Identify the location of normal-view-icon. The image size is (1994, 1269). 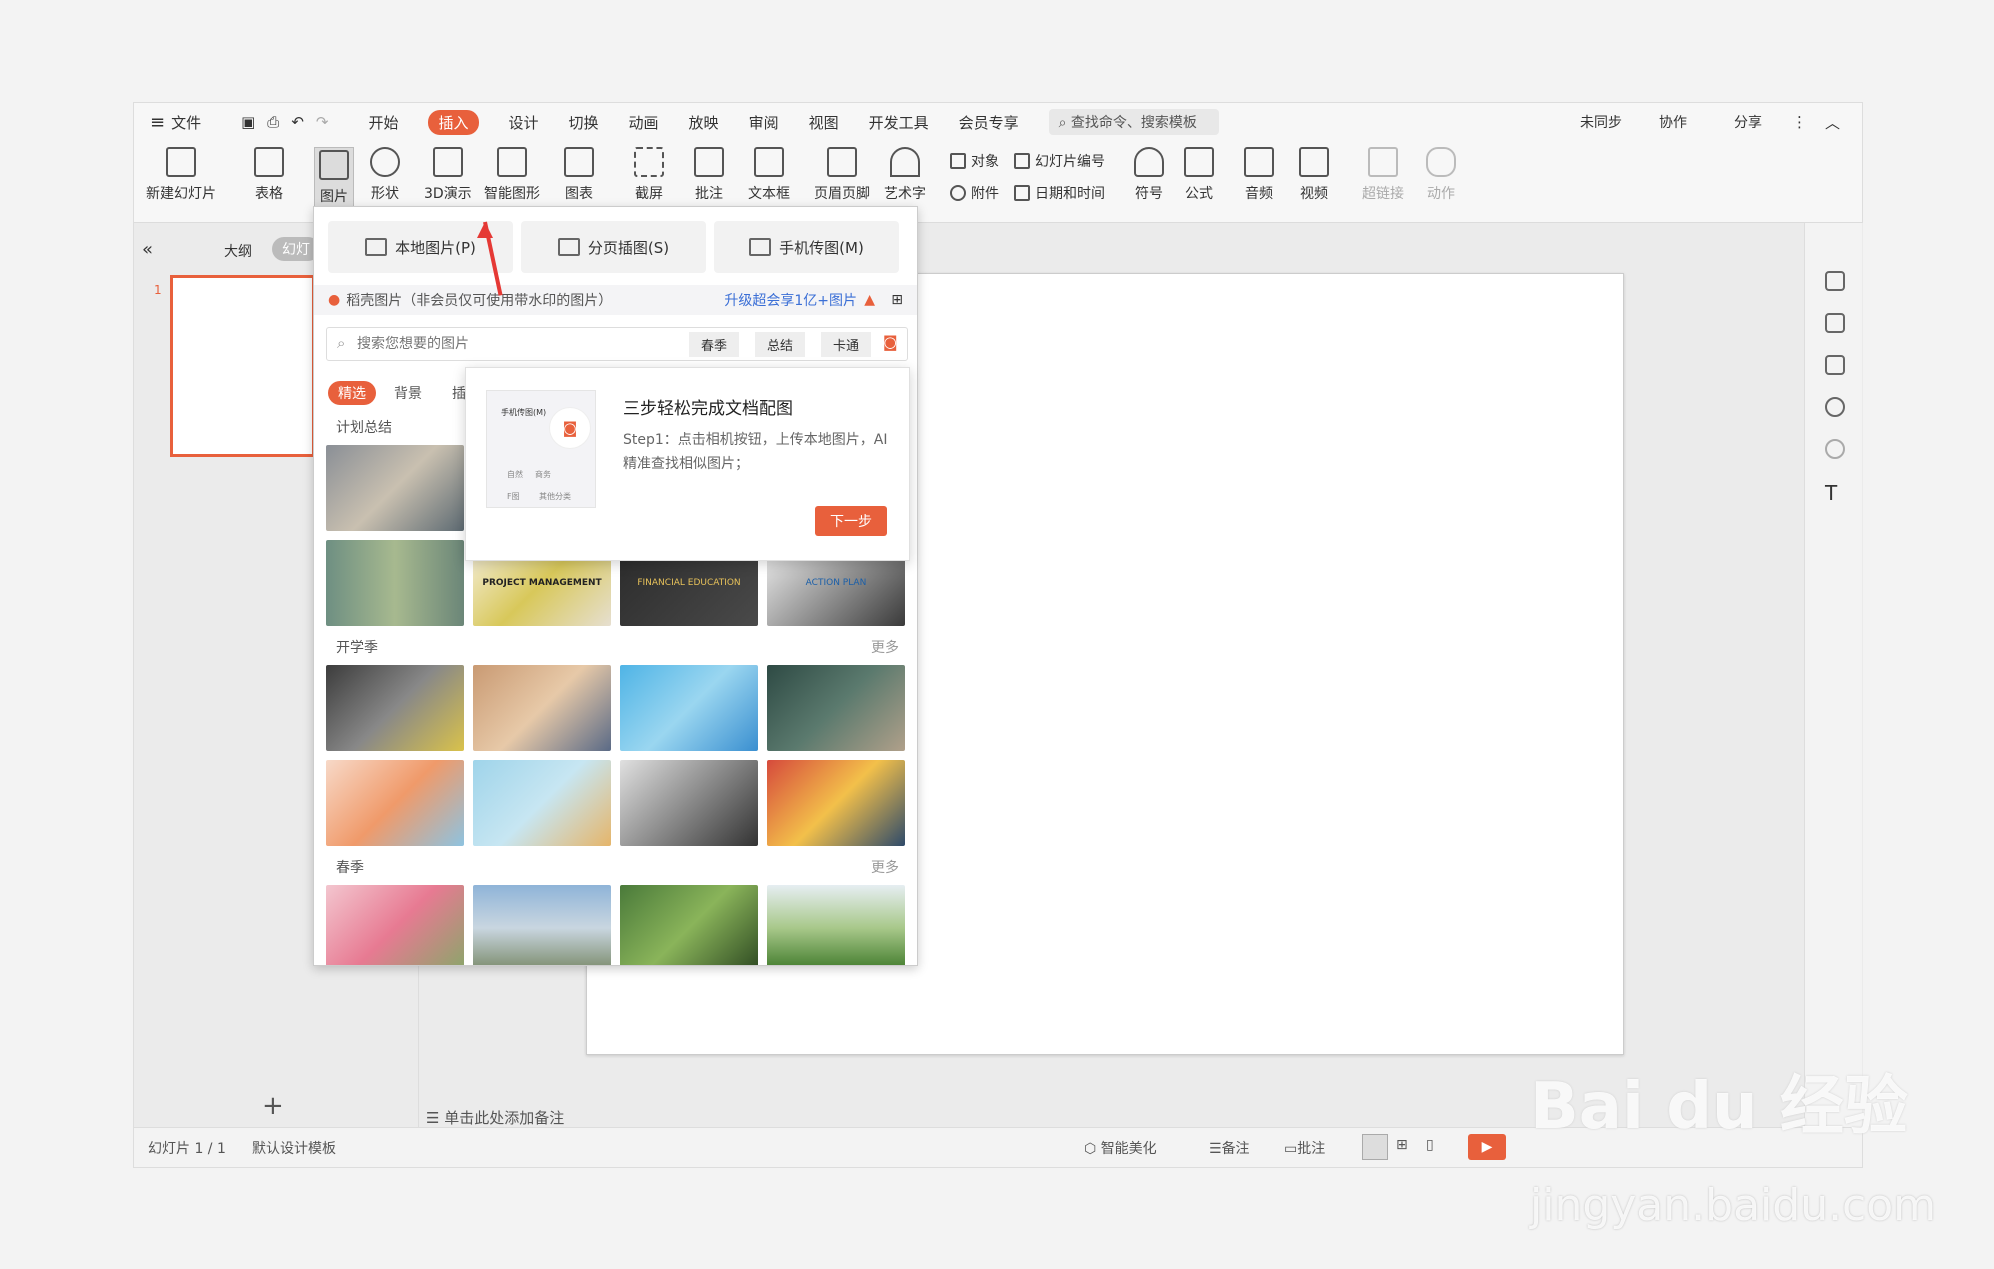
(1375, 1147).